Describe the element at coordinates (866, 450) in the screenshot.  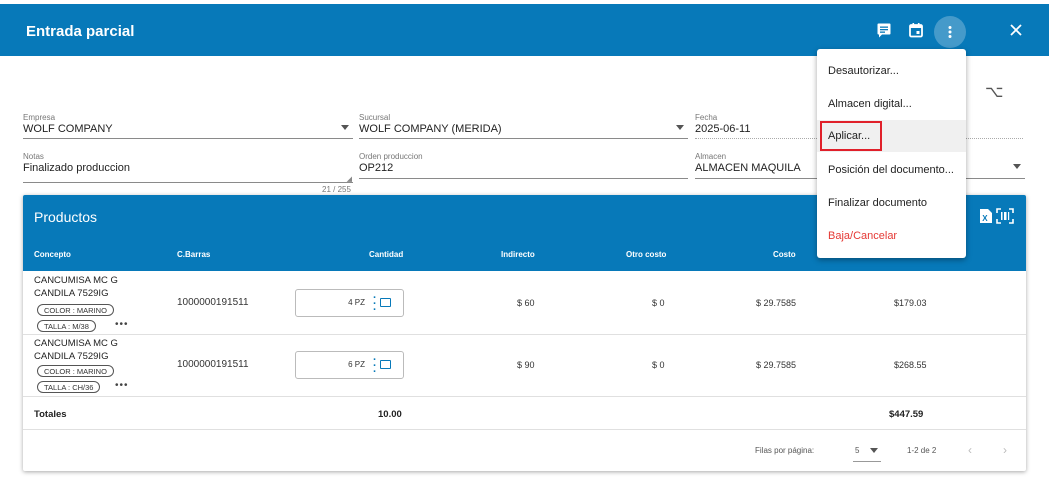
I see `rows-per-page-select: 5` at that location.